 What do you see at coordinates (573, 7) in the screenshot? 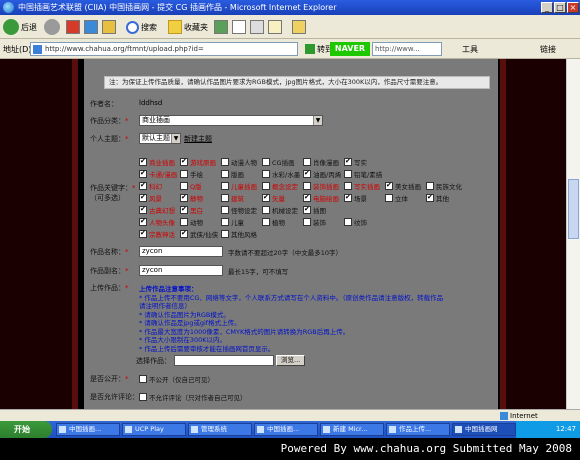
I see `close-icon: ×` at bounding box center [573, 7].